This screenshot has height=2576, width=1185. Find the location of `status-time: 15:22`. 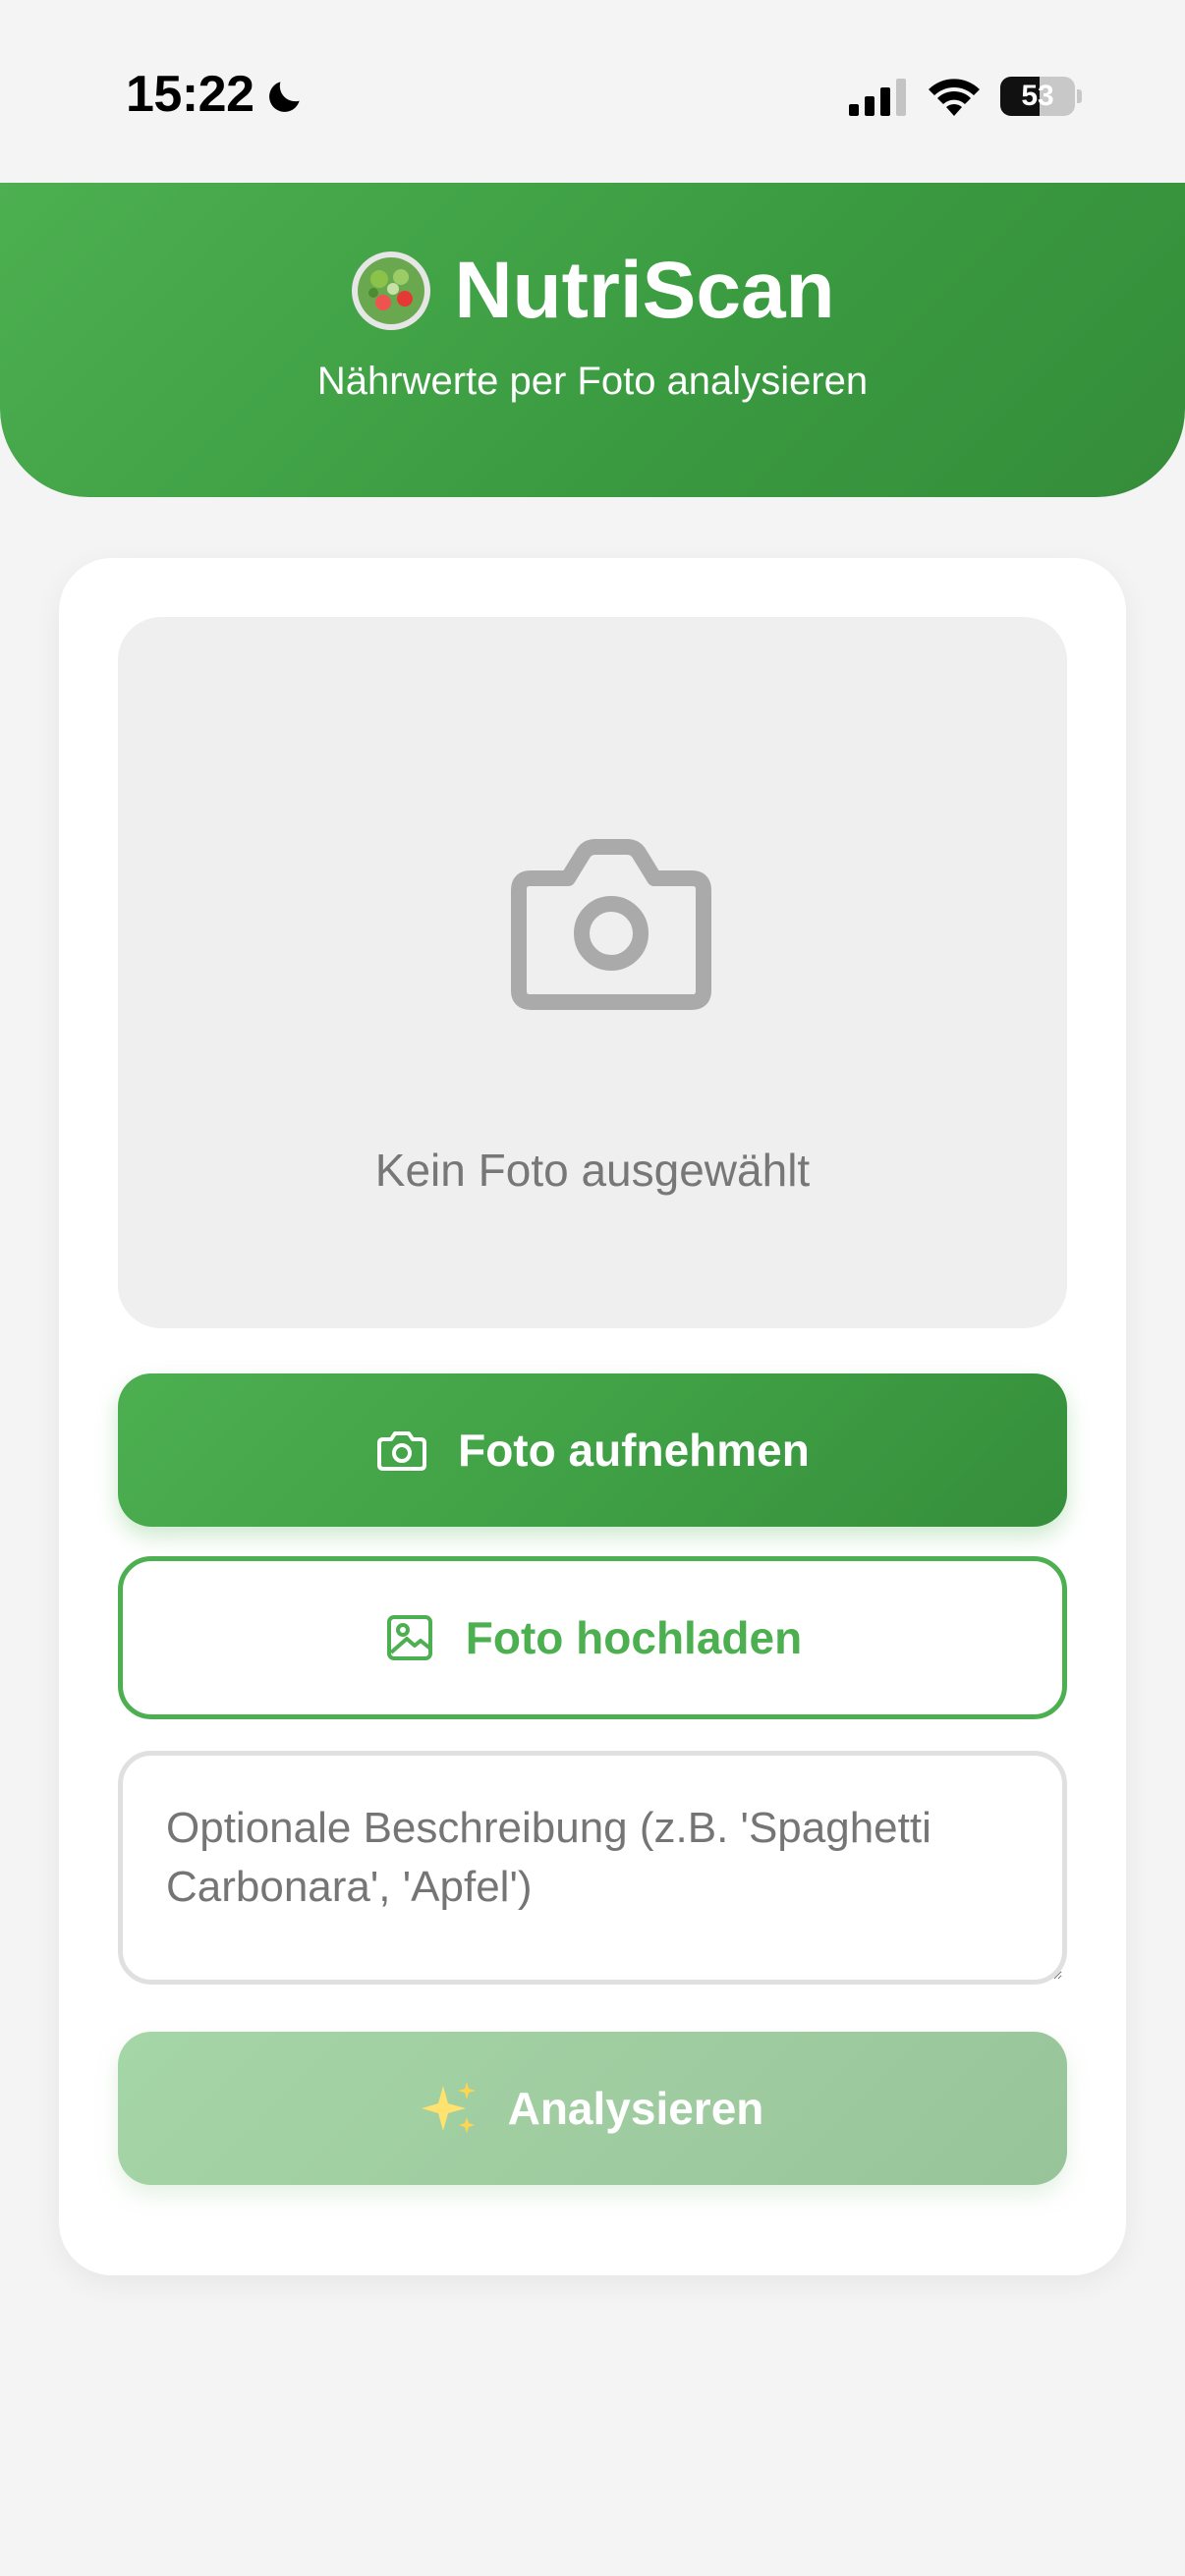

status-time: 15:22 is located at coordinates (190, 94).